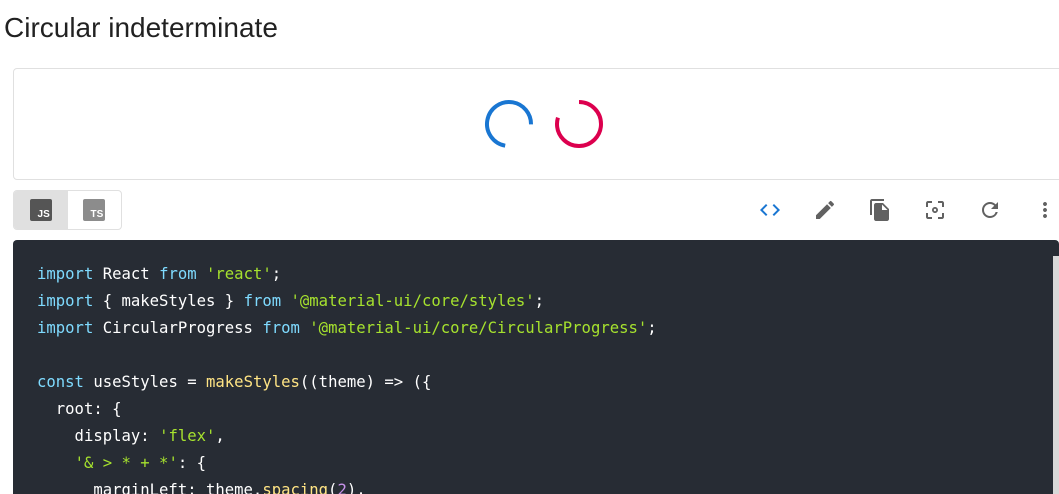  Describe the element at coordinates (97, 214) in the screenshot. I see `language-ts-label: TS` at that location.